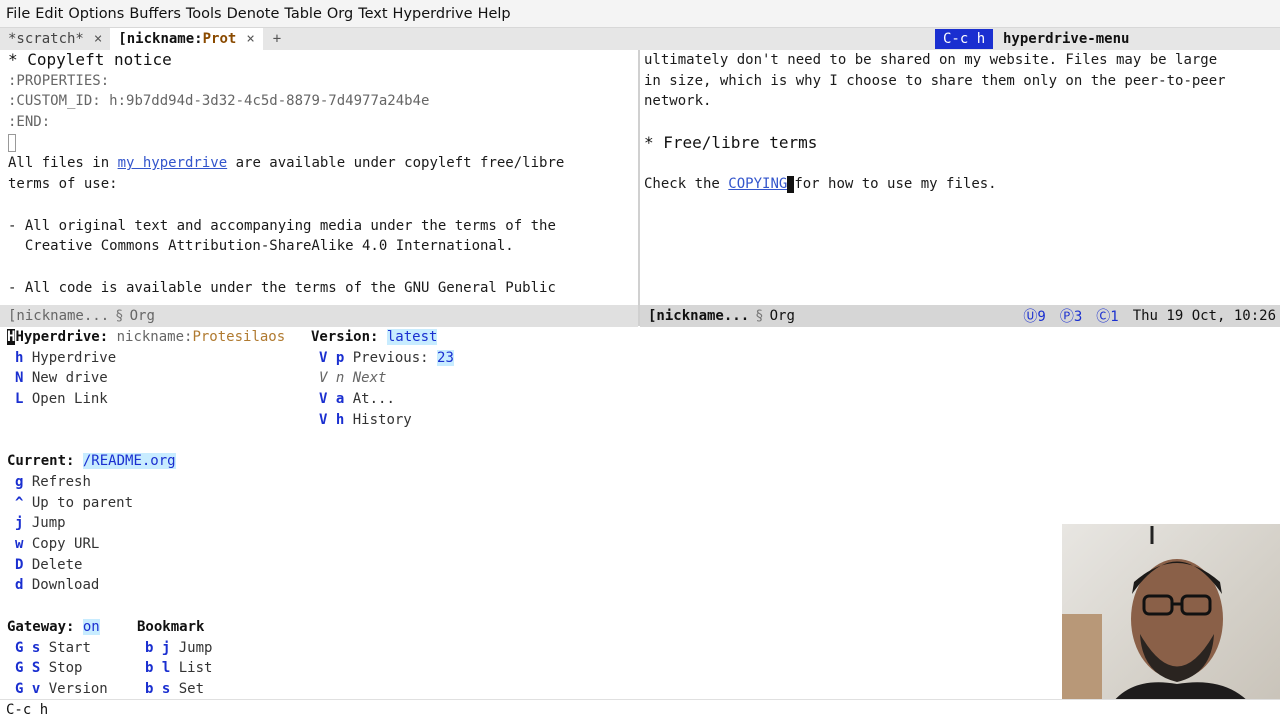 The image size is (1280, 721). What do you see at coordinates (494, 14) in the screenshot?
I see `menu-help: Help` at bounding box center [494, 14].